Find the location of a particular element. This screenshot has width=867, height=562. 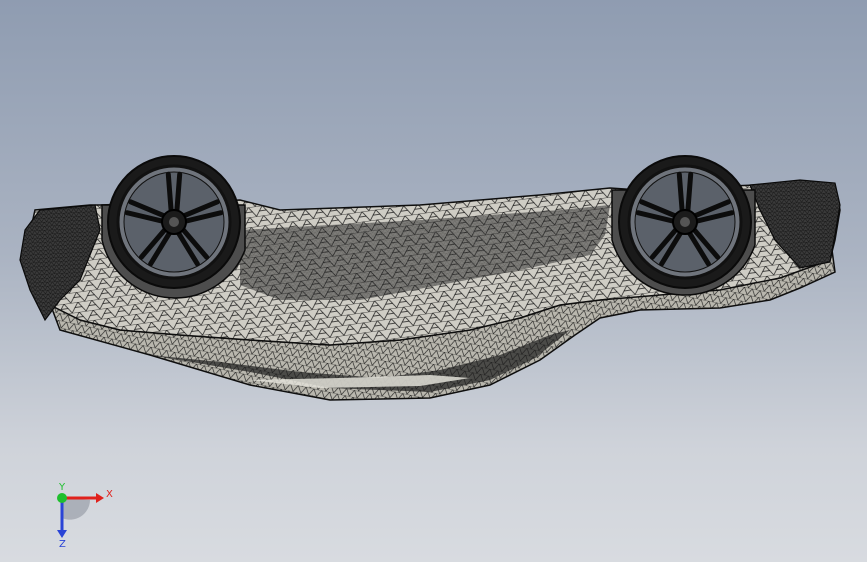

y-axis-dot-icon is located at coordinates (62, 498).